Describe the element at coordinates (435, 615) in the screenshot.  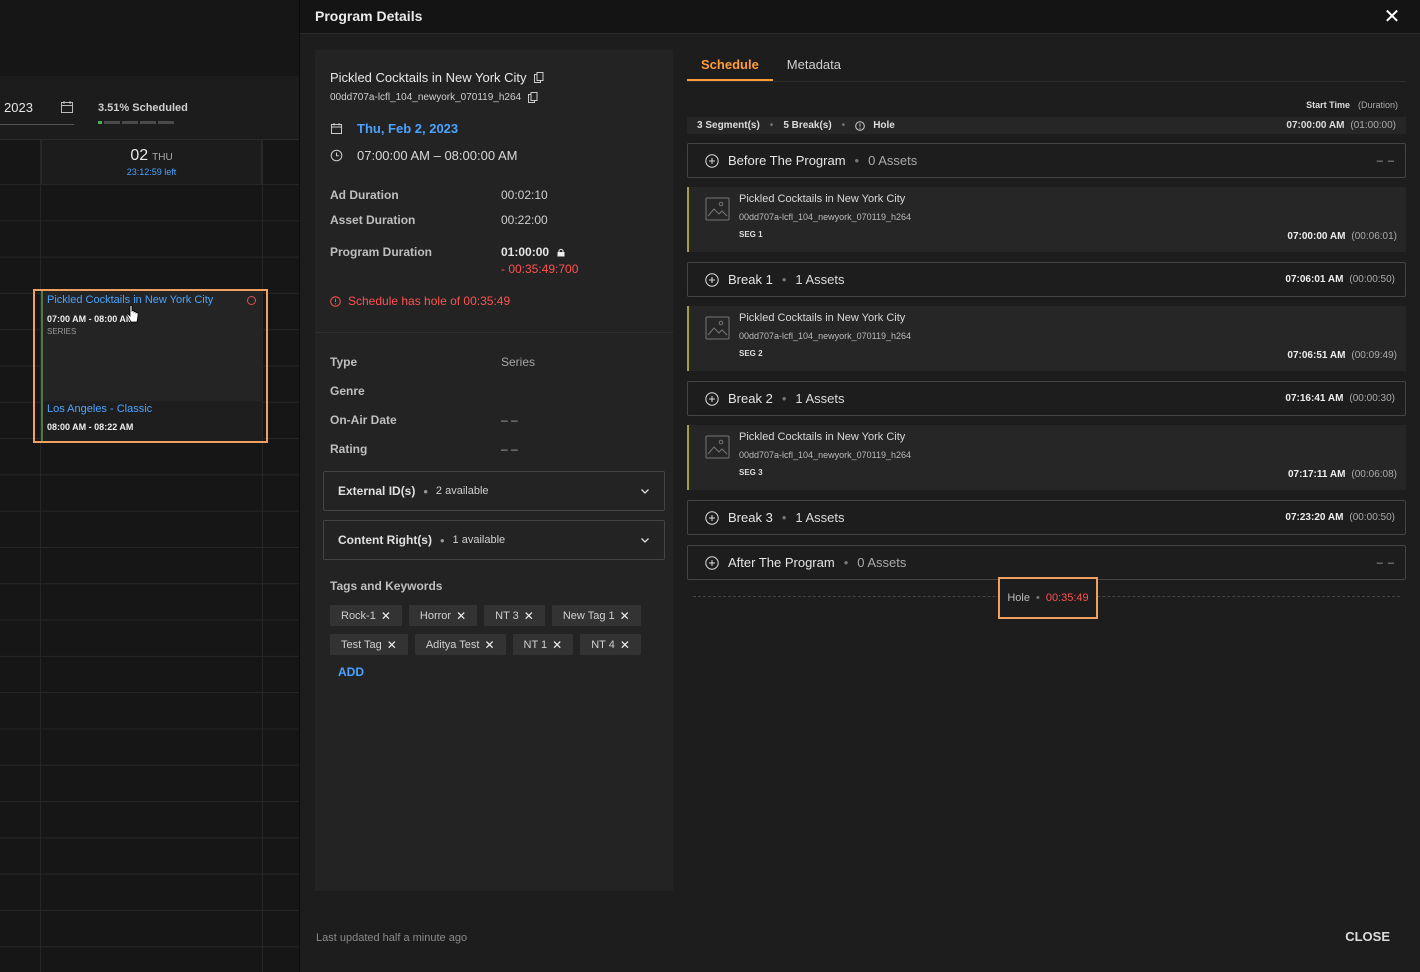
I see `tag-label: Horror` at that location.